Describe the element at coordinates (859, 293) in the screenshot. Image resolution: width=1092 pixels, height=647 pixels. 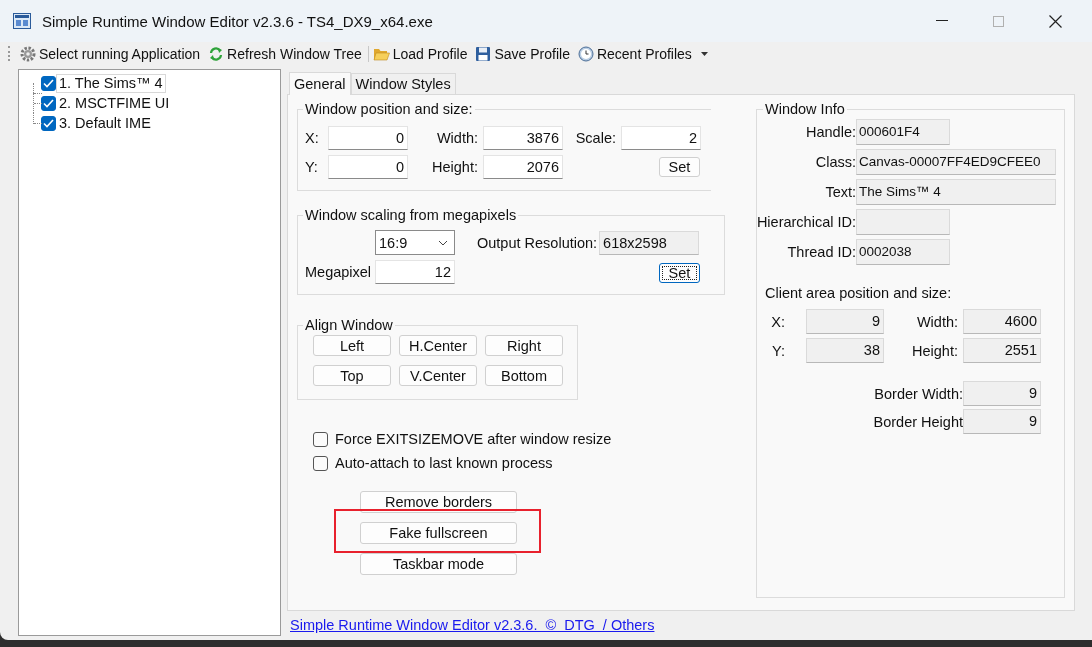
I see `section-label: Client area position and size:` at that location.